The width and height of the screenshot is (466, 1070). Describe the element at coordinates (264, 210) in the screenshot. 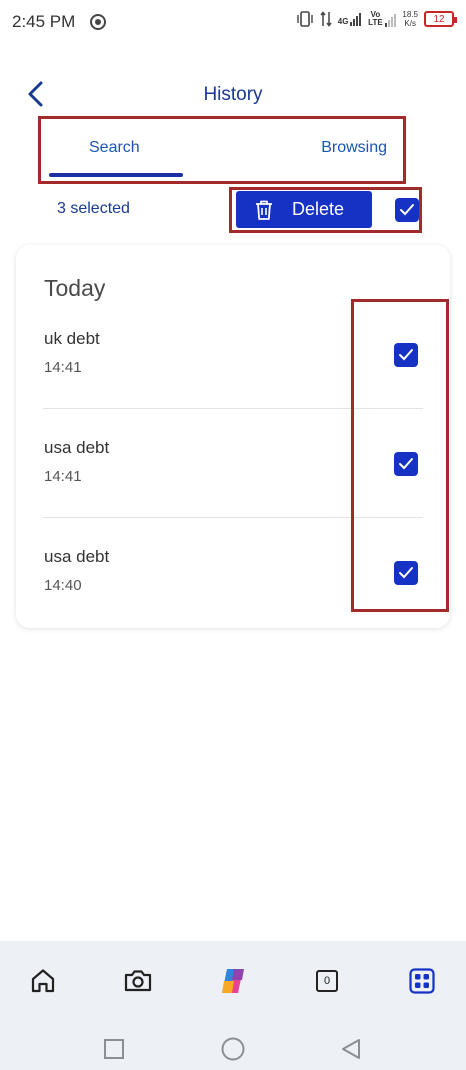

I see `trash-icon` at that location.